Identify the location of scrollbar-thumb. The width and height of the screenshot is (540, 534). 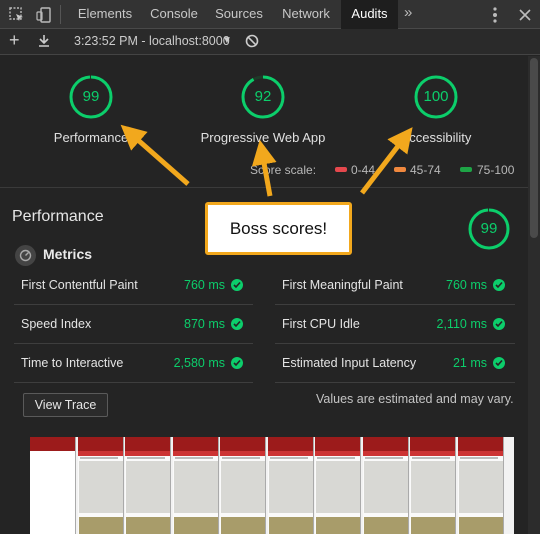
(534, 148).